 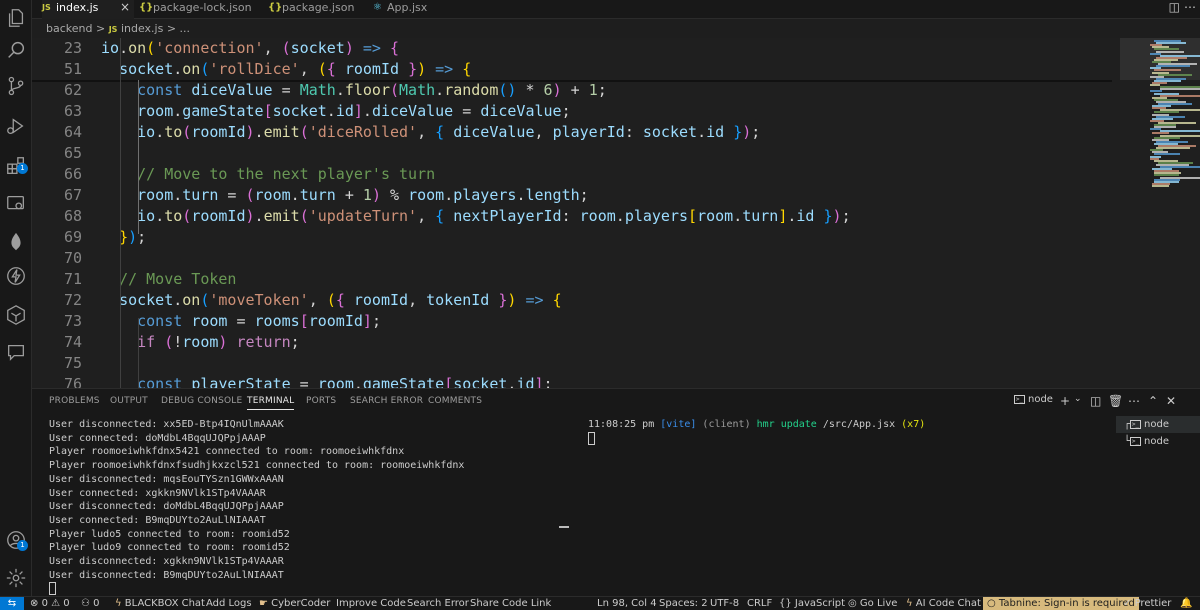 I want to click on terminal-split-sash, so click(x=564, y=527).